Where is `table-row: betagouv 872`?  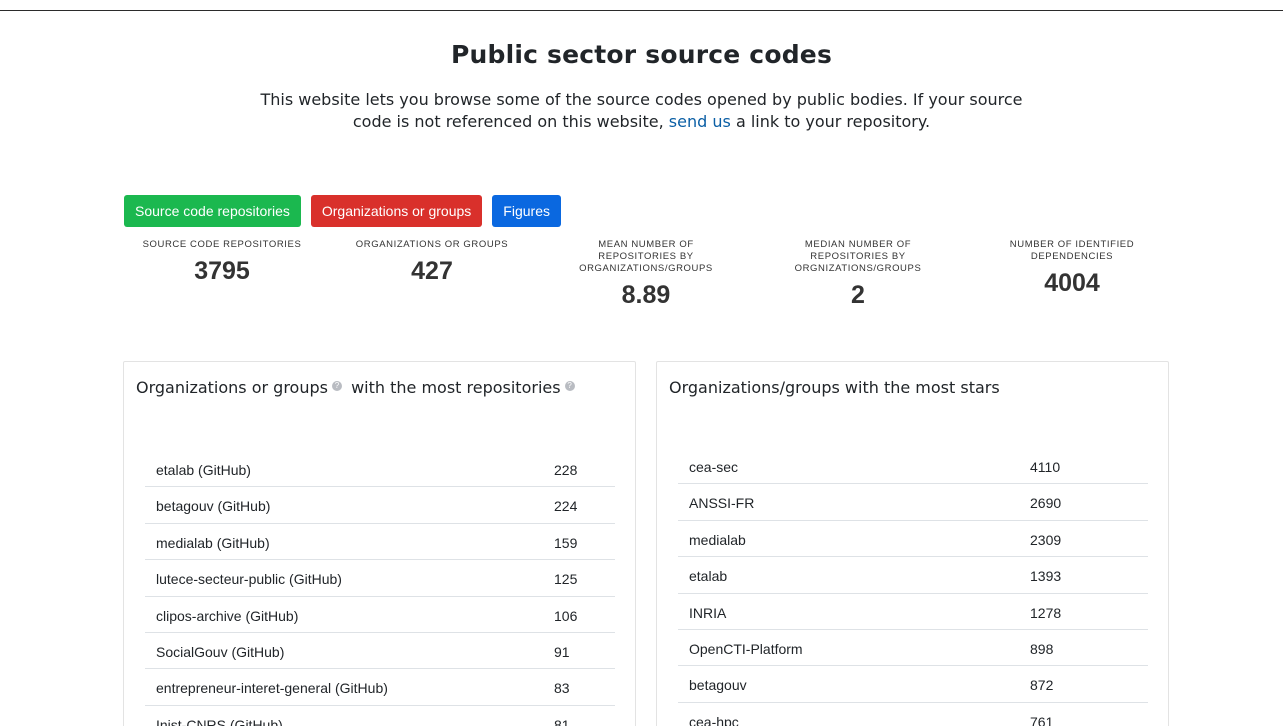
table-row: betagouv 872 is located at coordinates (913, 684).